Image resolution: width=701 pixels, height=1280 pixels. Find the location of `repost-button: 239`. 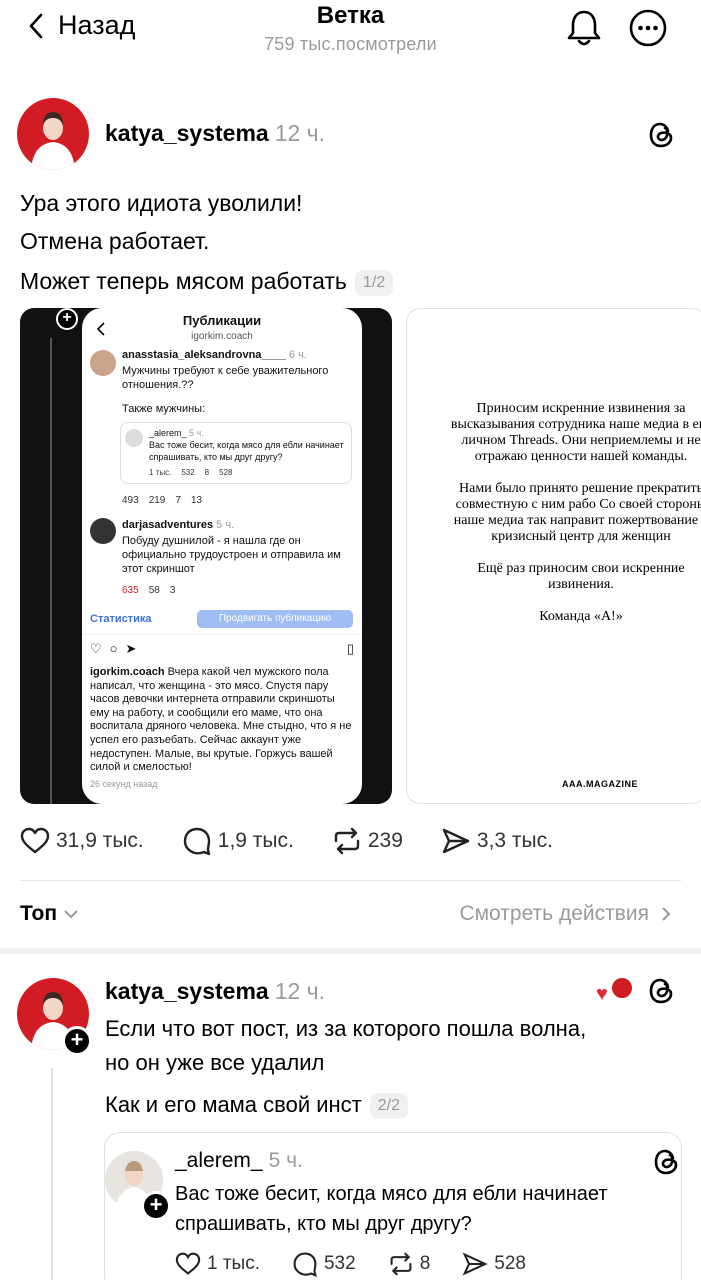

repost-button: 239 is located at coordinates (367, 841).